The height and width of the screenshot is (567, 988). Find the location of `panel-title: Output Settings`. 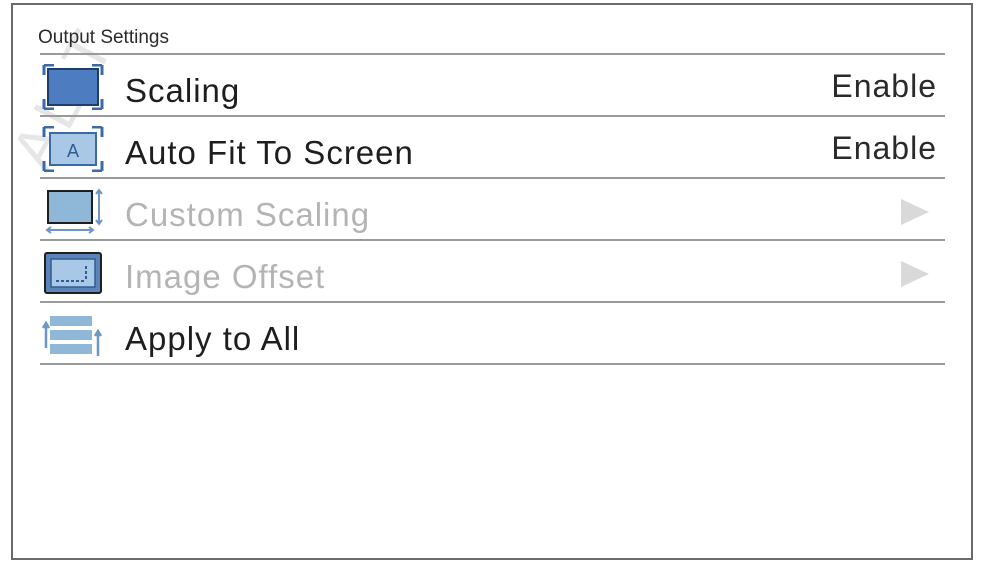

panel-title: Output Settings is located at coordinates (103, 37).